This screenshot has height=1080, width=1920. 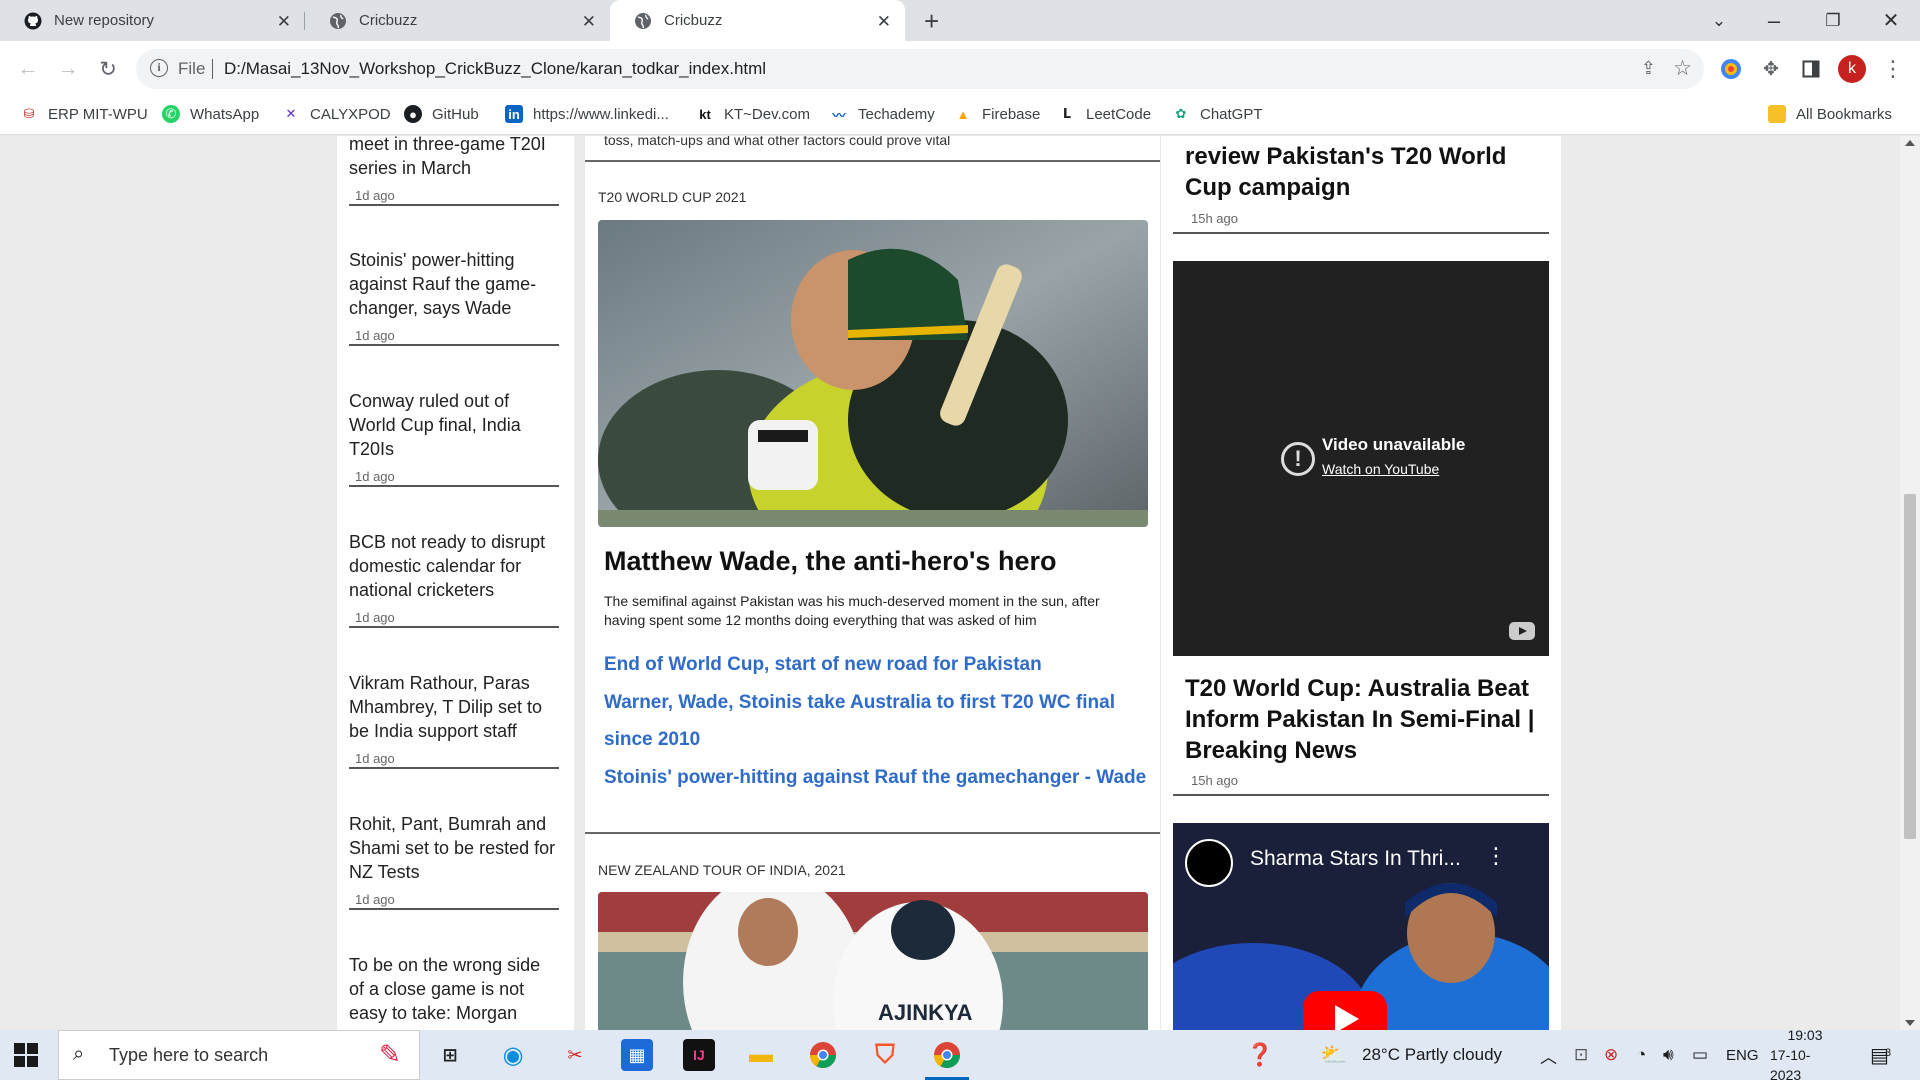 What do you see at coordinates (1852, 69) in the screenshot?
I see `profile-avatar: k` at bounding box center [1852, 69].